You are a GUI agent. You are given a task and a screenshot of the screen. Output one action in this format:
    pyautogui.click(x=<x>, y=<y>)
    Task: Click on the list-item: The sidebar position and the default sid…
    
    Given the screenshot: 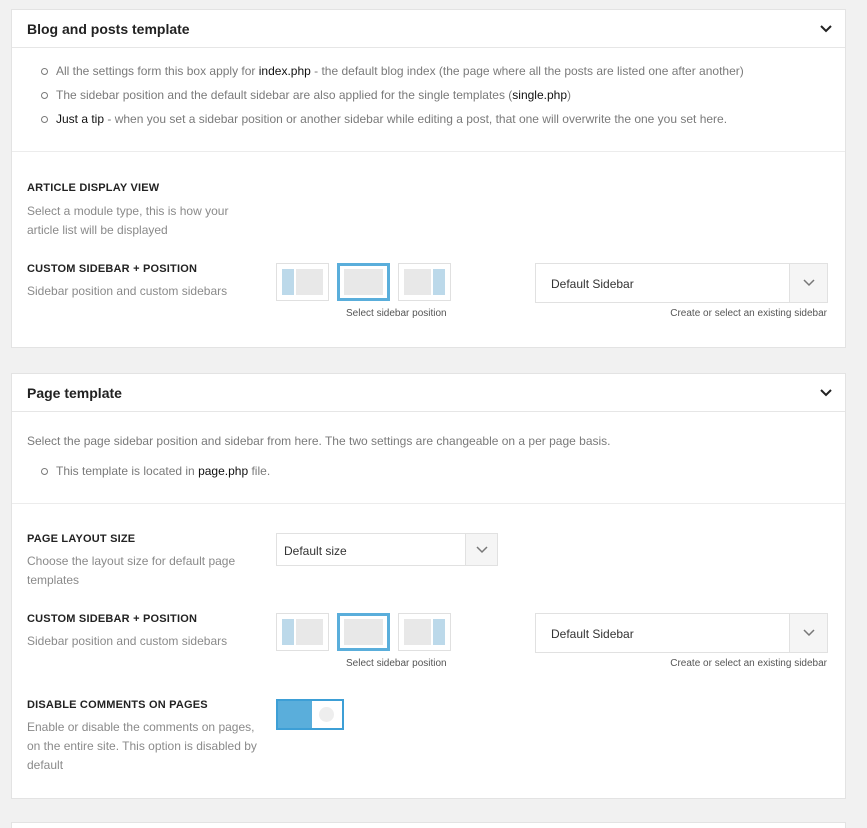 What is the action you would take?
    pyautogui.click(x=385, y=99)
    